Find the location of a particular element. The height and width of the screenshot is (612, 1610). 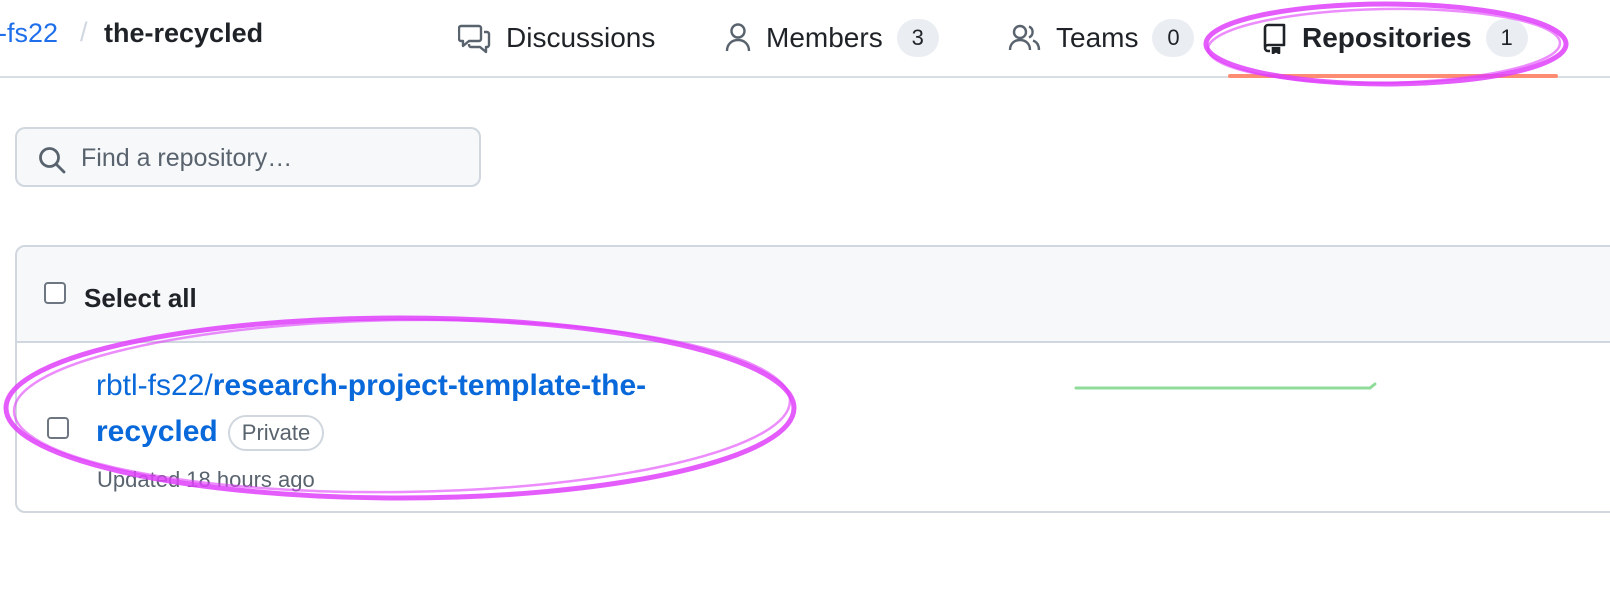

repo-row-checkbox is located at coordinates (58, 428).